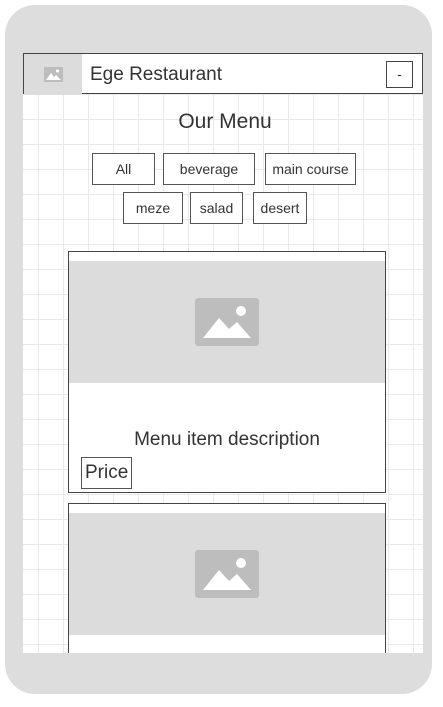  I want to click on logo-placeholder, so click(53, 74).